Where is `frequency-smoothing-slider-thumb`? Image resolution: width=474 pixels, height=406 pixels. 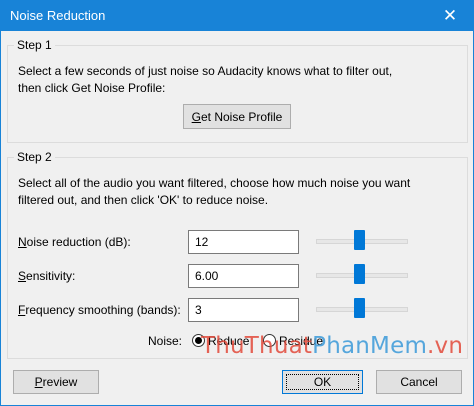
frequency-smoothing-slider-thumb is located at coordinates (360, 308).